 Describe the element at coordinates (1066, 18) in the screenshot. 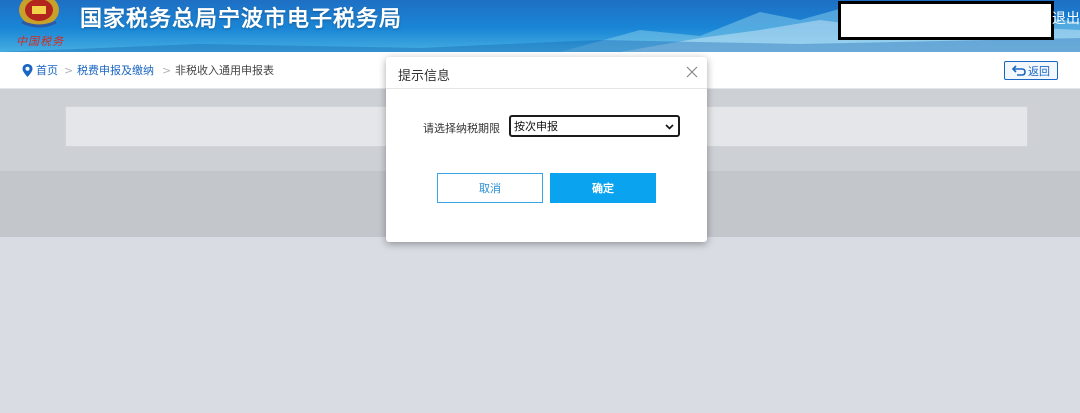

I see `logout-link: 退出` at that location.